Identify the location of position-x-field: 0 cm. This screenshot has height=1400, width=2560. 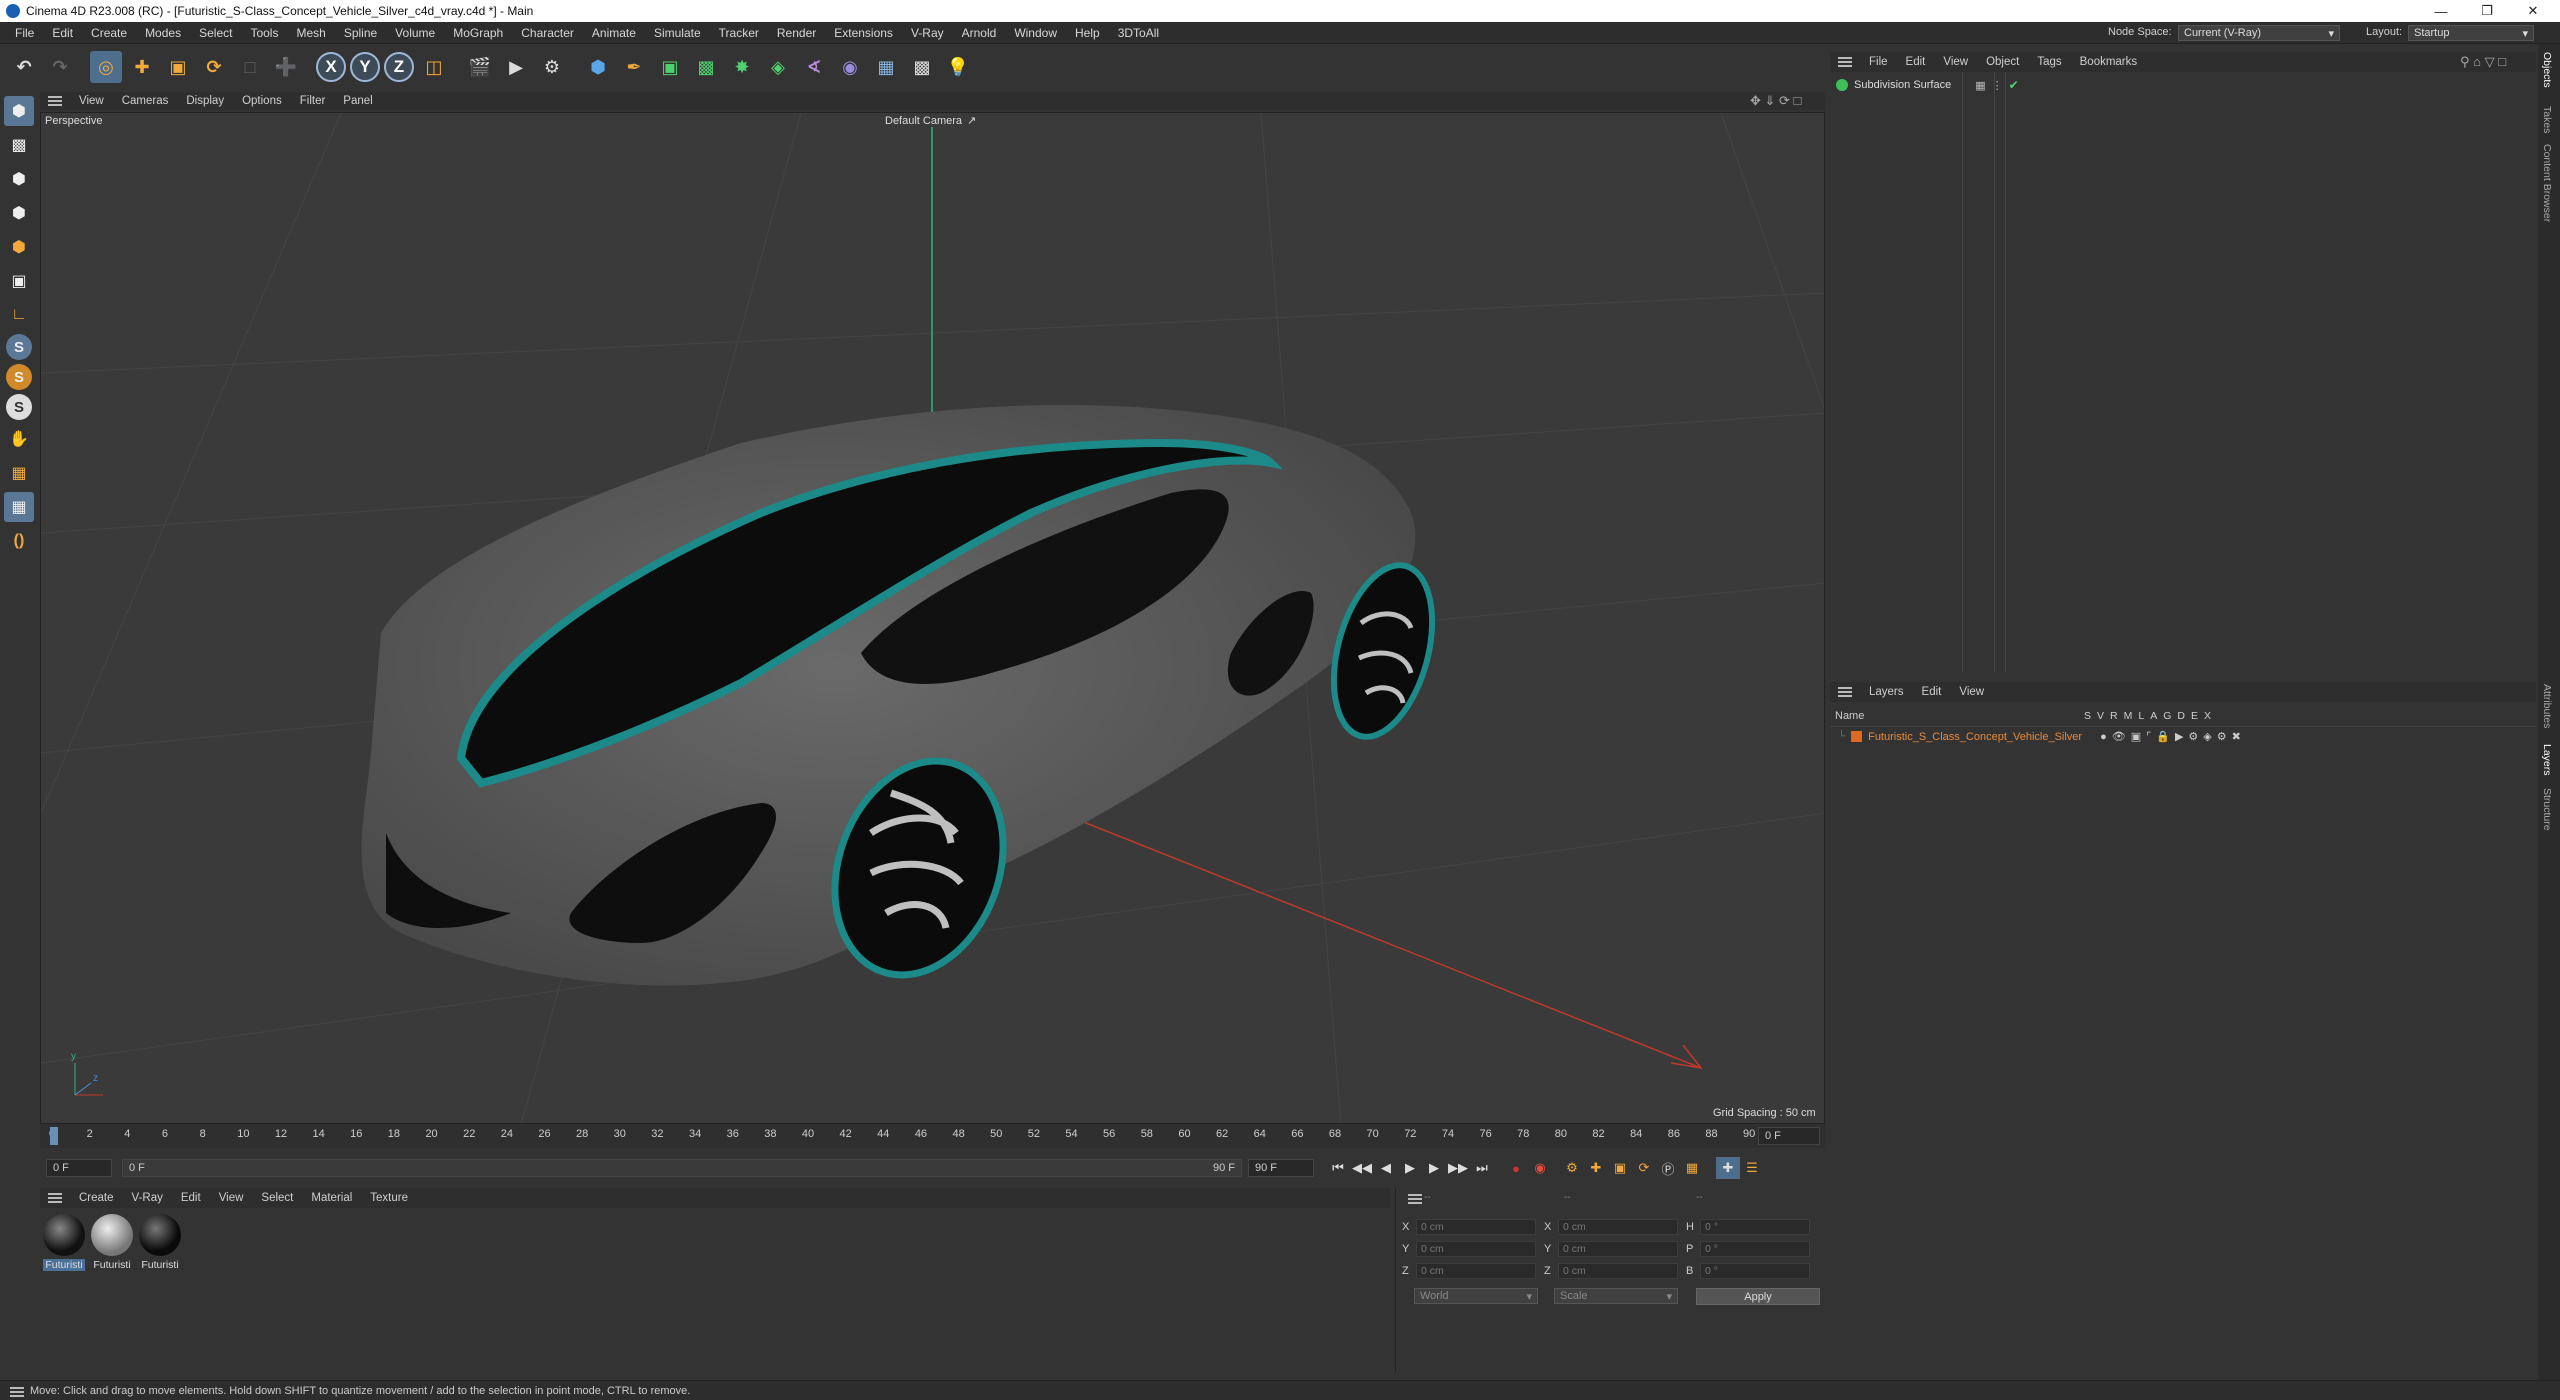
(1476, 1227).